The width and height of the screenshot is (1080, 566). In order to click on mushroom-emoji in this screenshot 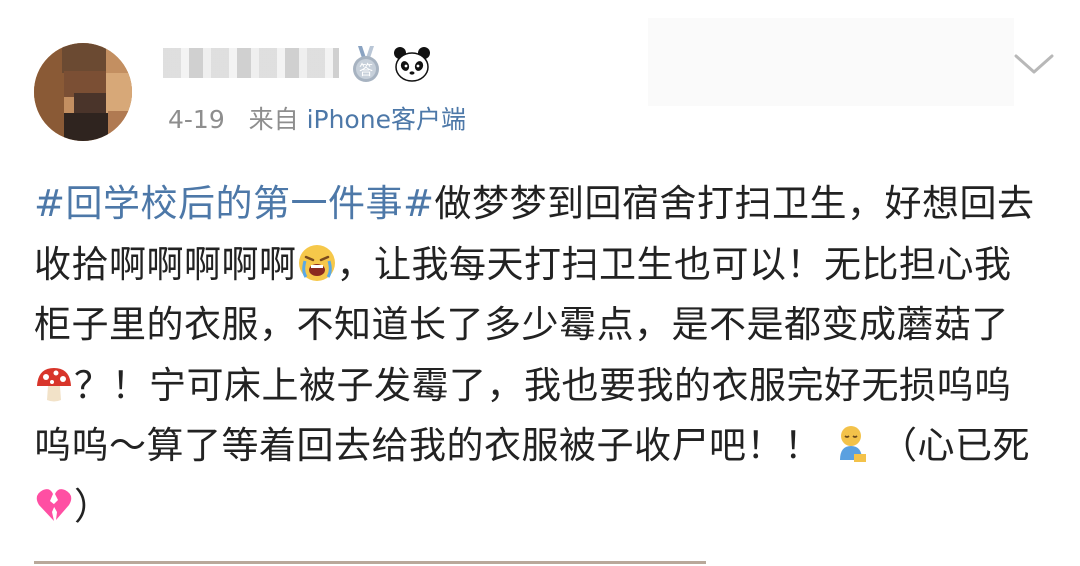, I will do `click(54, 384)`.